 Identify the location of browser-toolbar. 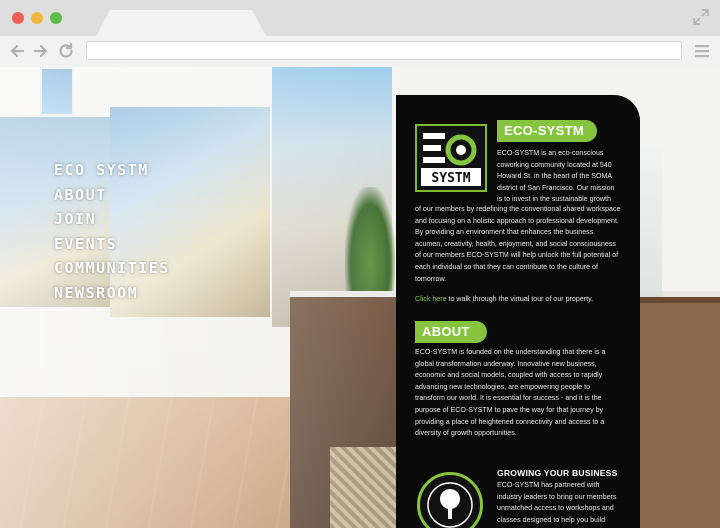
(360, 52).